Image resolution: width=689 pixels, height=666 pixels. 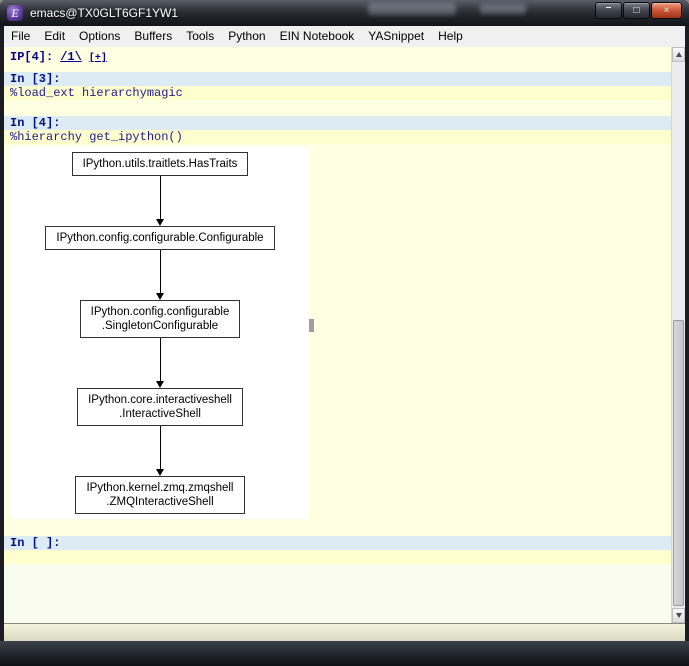 What do you see at coordinates (337, 123) in the screenshot?
I see `cell-prompt: In [4]:` at bounding box center [337, 123].